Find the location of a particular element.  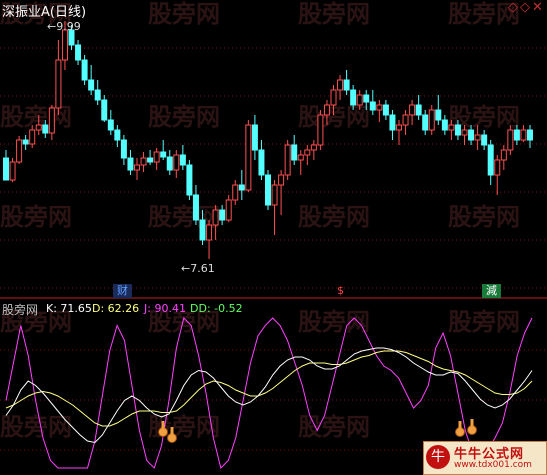

window-controls: ◇◇✕ is located at coordinates (526, 7).